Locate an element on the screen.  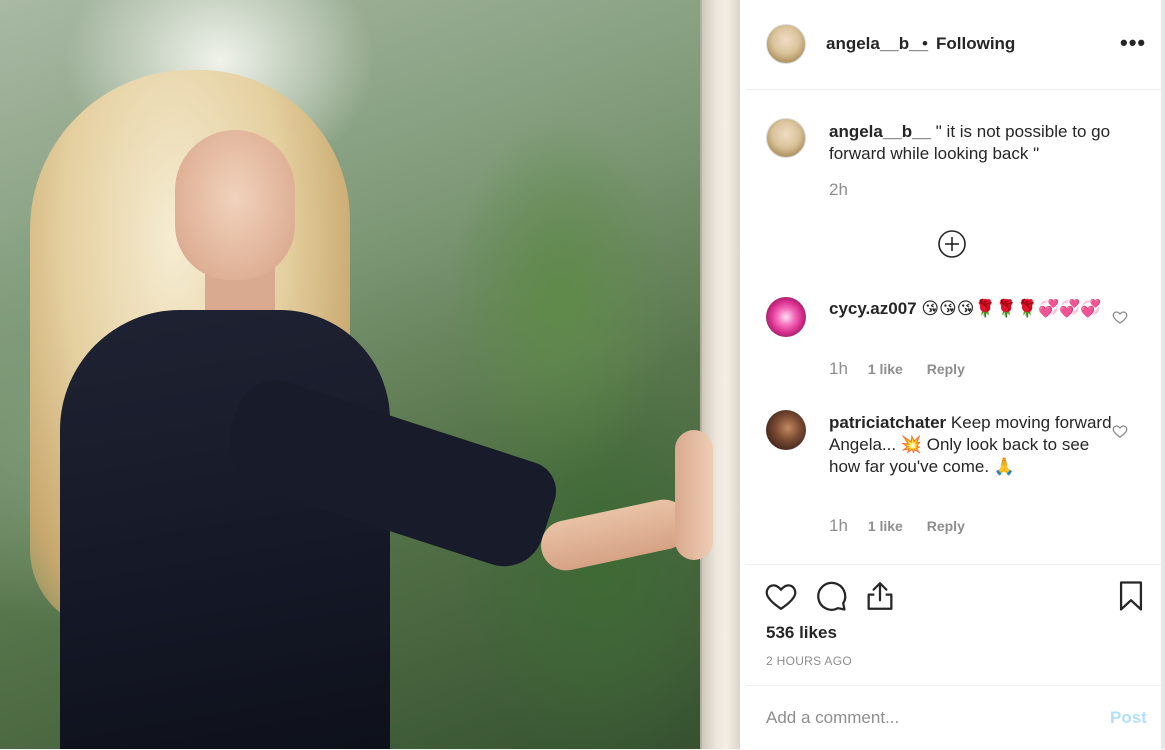
plus-circle-icon is located at coordinates (952, 244).